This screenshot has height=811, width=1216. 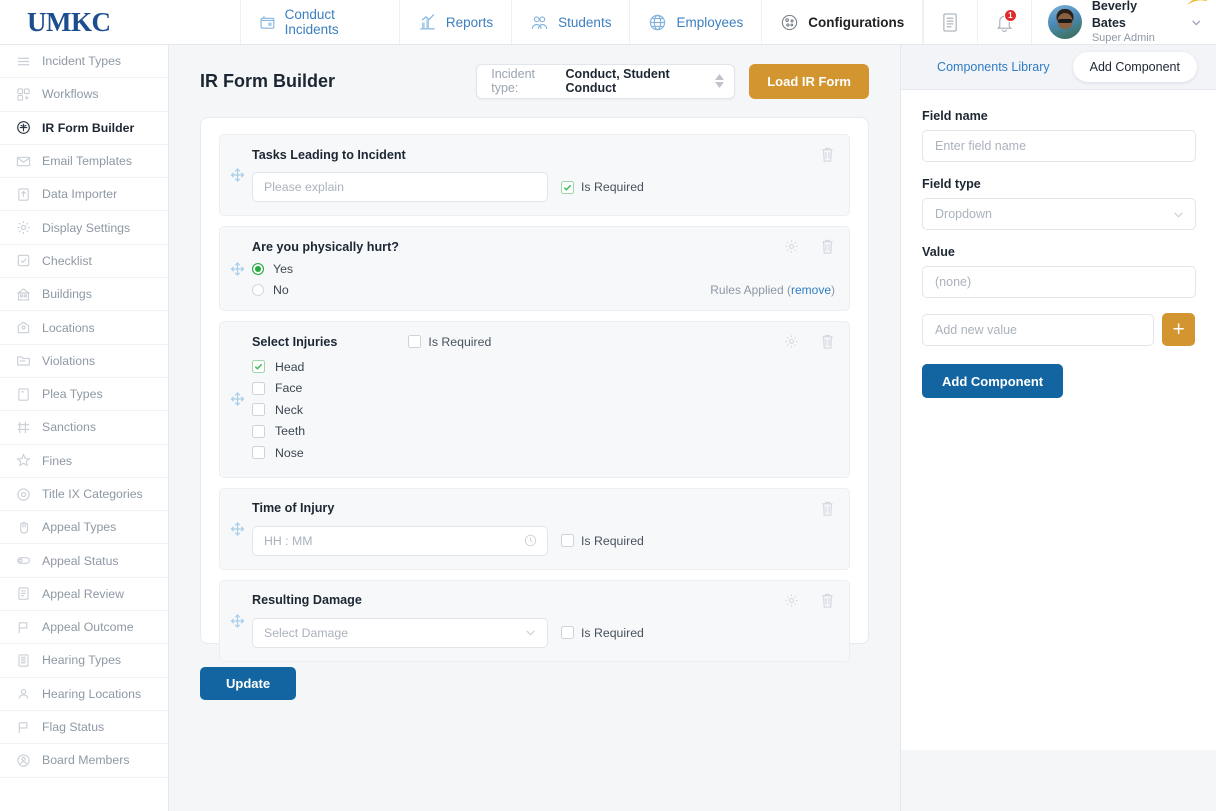 I want to click on injury-checkbox-face, so click(x=258, y=388).